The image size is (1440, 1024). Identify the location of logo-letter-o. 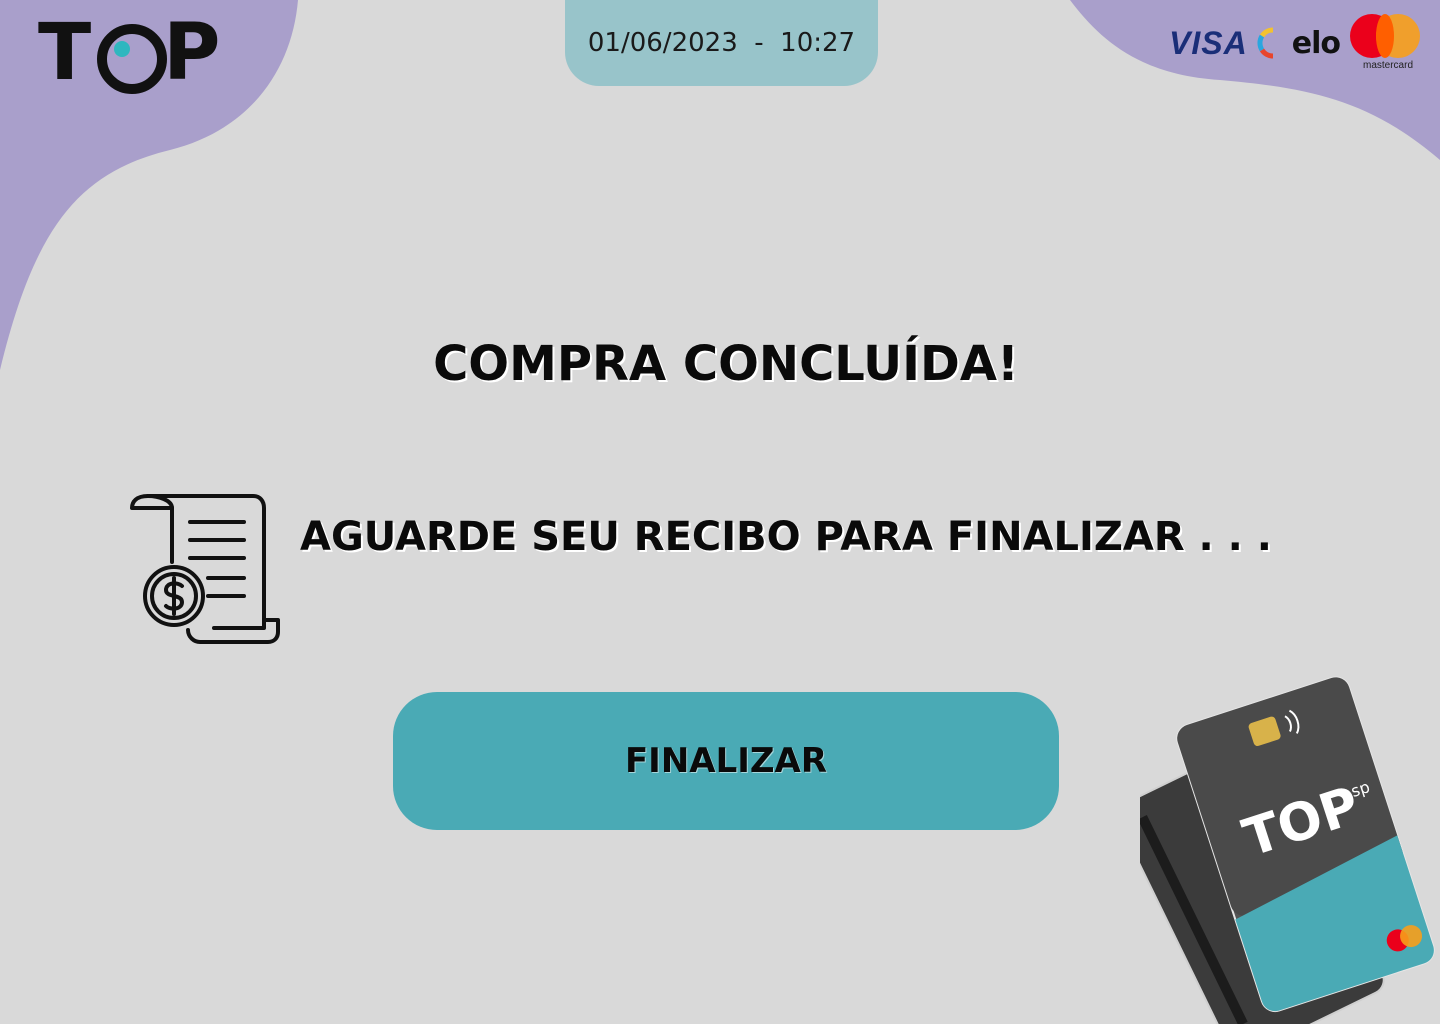
(131, 57).